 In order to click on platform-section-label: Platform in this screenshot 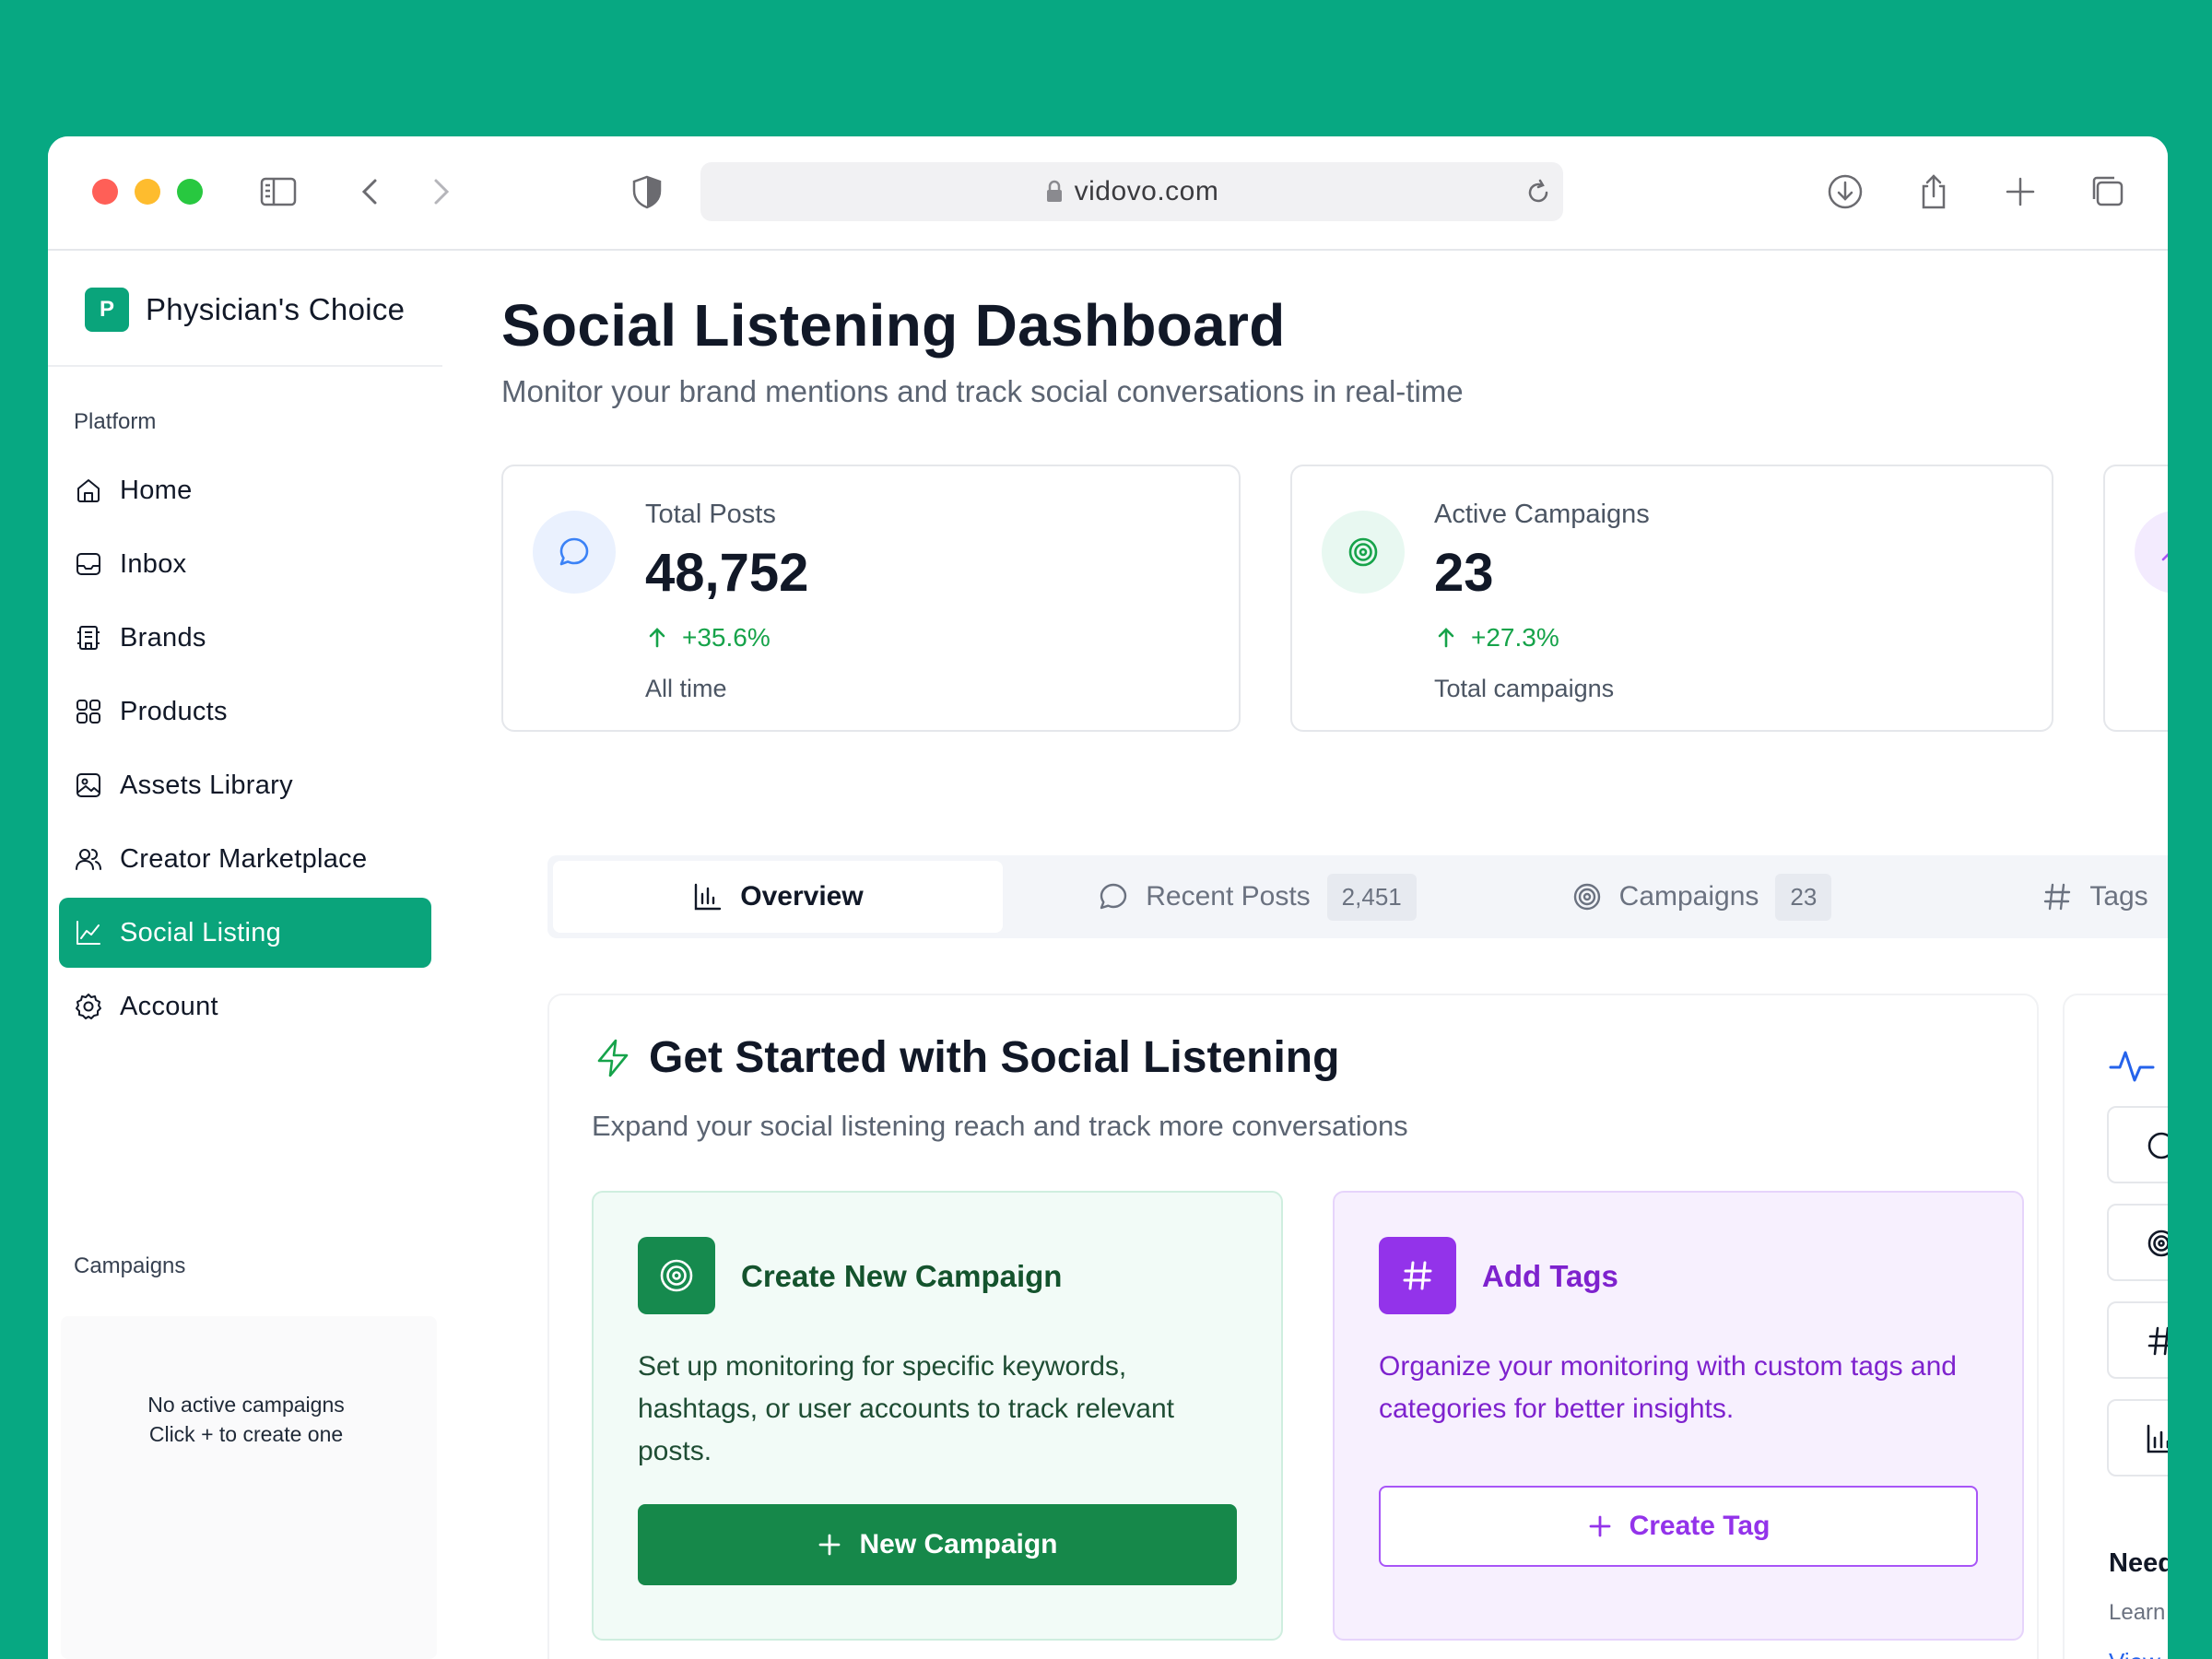, I will do `click(115, 421)`.